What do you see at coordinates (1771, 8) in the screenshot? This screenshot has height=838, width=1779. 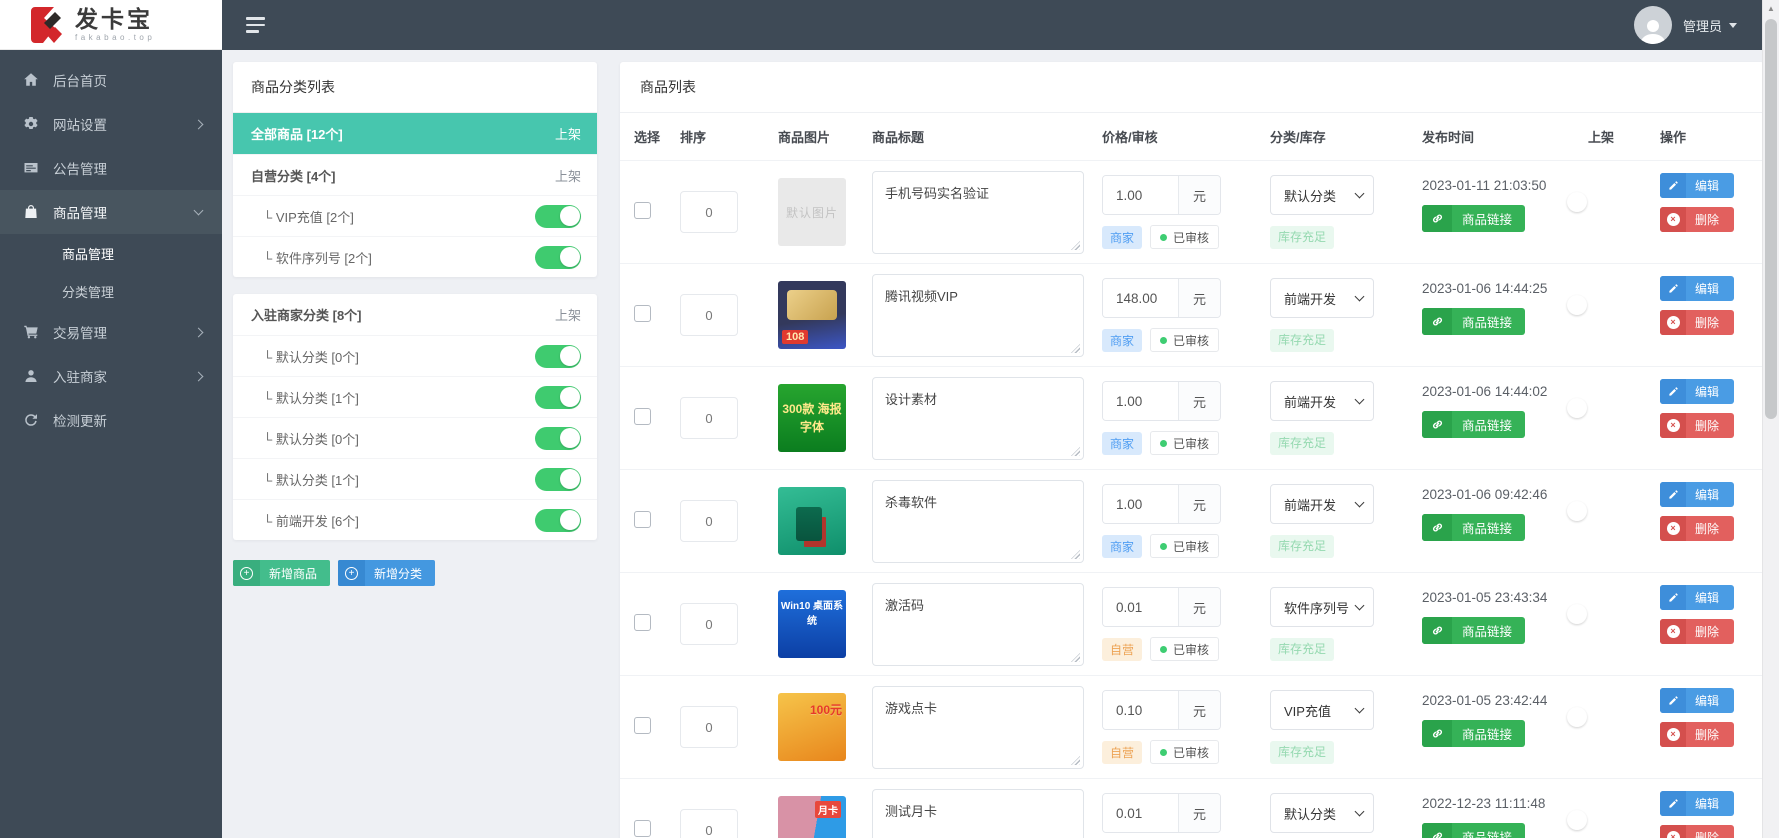 I see `scroll-up-arrow-icon: ▲` at bounding box center [1771, 8].